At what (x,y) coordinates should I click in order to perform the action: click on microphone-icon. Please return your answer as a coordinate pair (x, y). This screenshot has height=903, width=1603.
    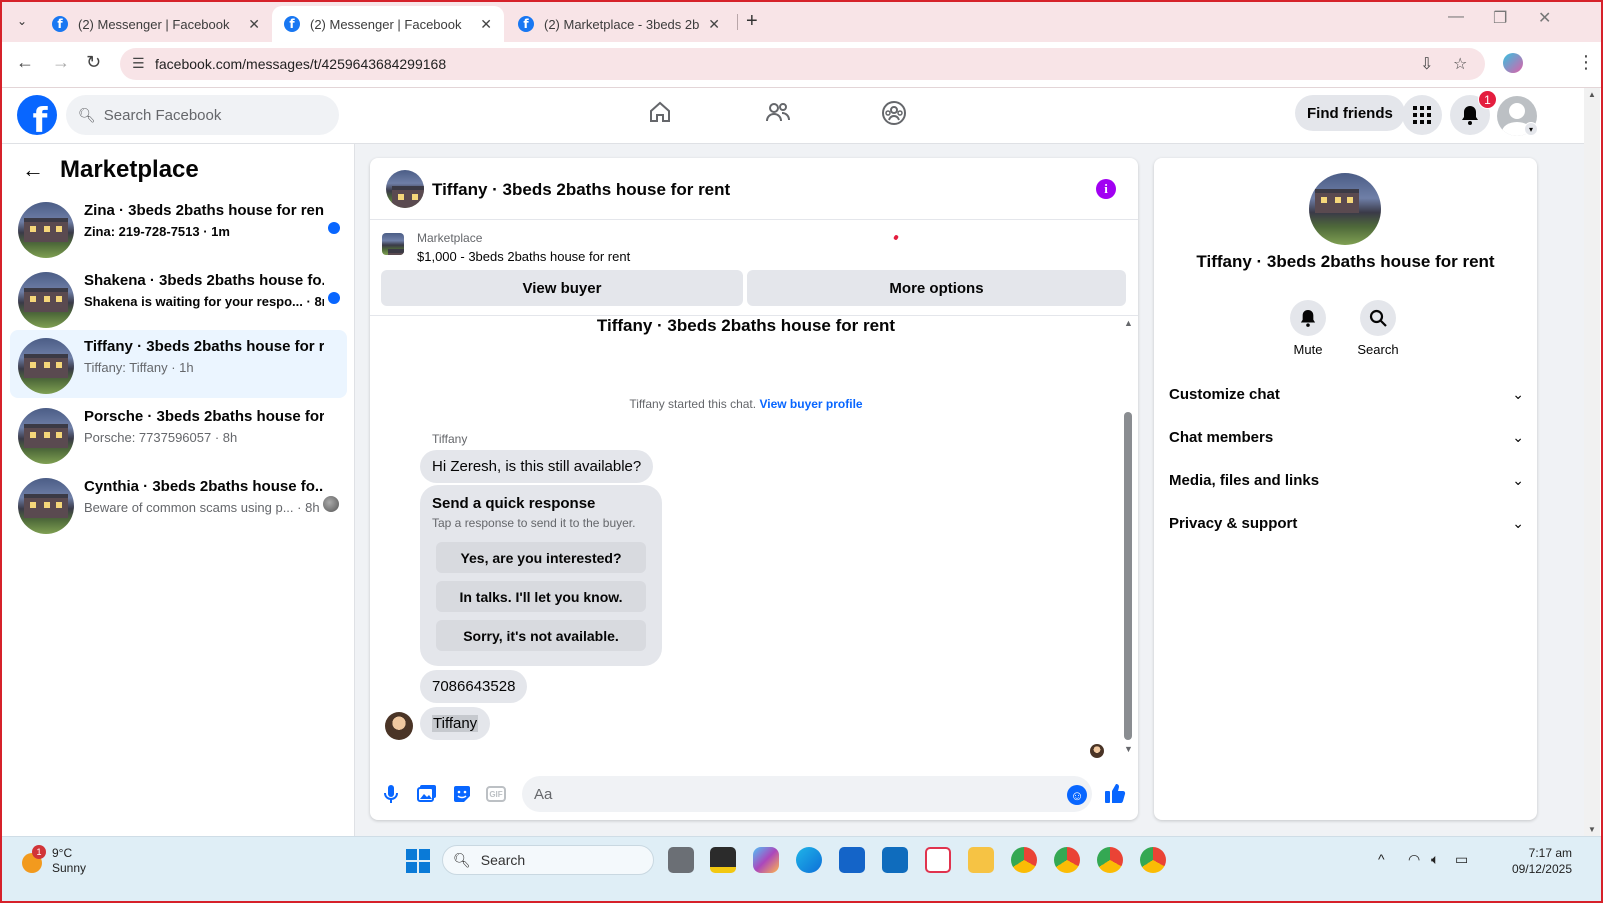
    Looking at the image, I should click on (391, 796).